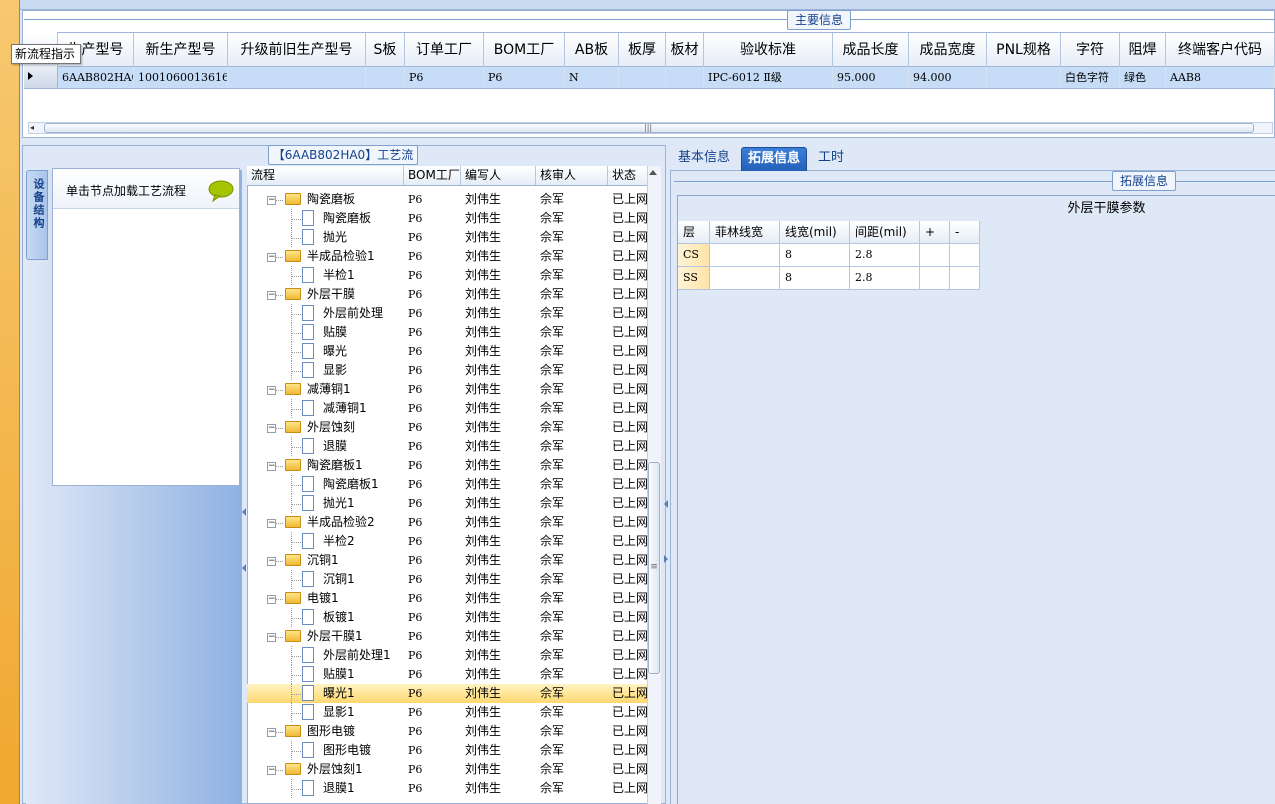  What do you see at coordinates (447, 731) in the screenshot?
I see `tree-row: − 图形电镀 P6 刘伟生 佘军 已上网` at bounding box center [447, 731].